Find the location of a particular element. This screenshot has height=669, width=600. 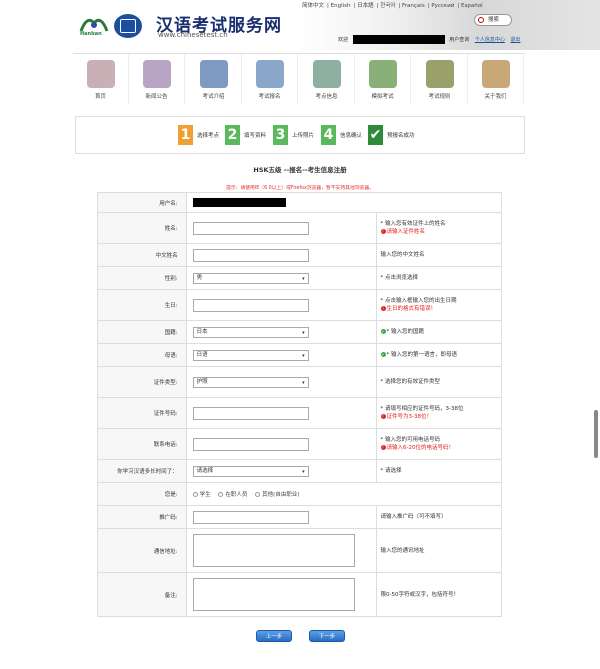

lang-link: 简体中文 is located at coordinates (313, 6).